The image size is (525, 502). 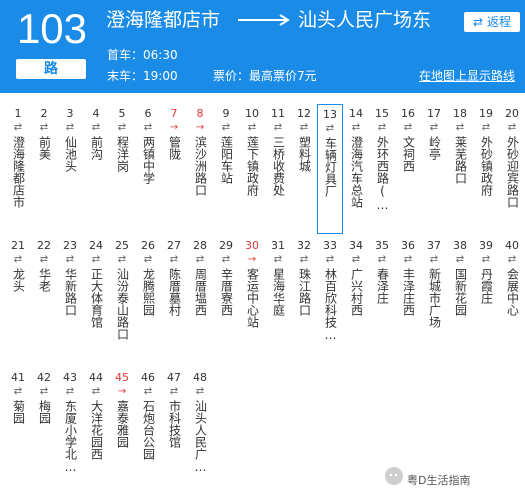 I want to click on stop-name: 管陇, so click(x=174, y=148).